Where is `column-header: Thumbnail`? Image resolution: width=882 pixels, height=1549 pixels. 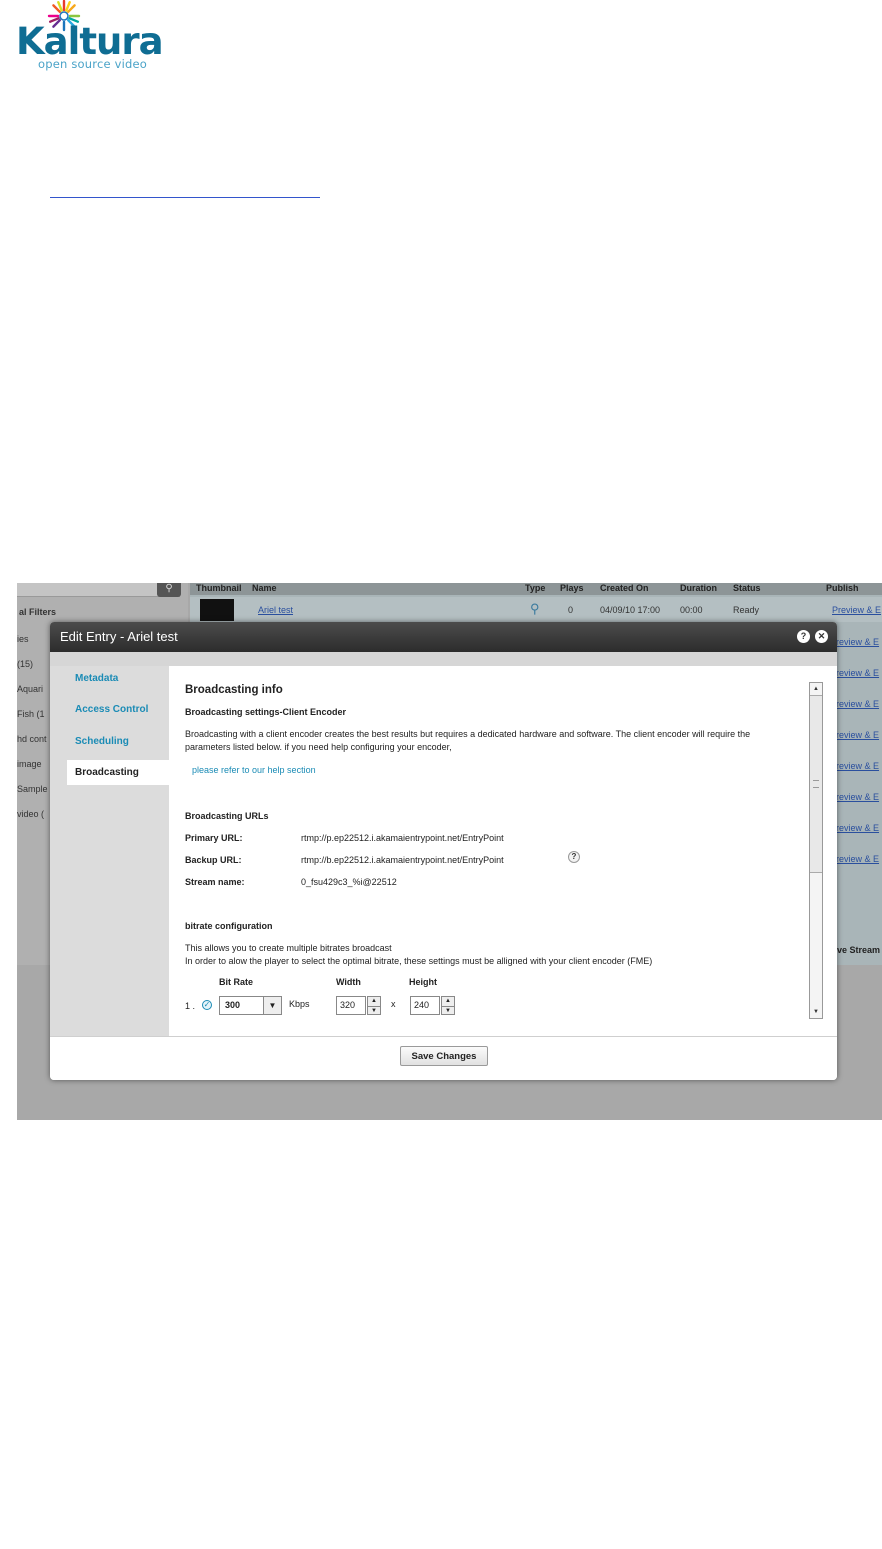
column-header: Thumbnail is located at coordinates (219, 588).